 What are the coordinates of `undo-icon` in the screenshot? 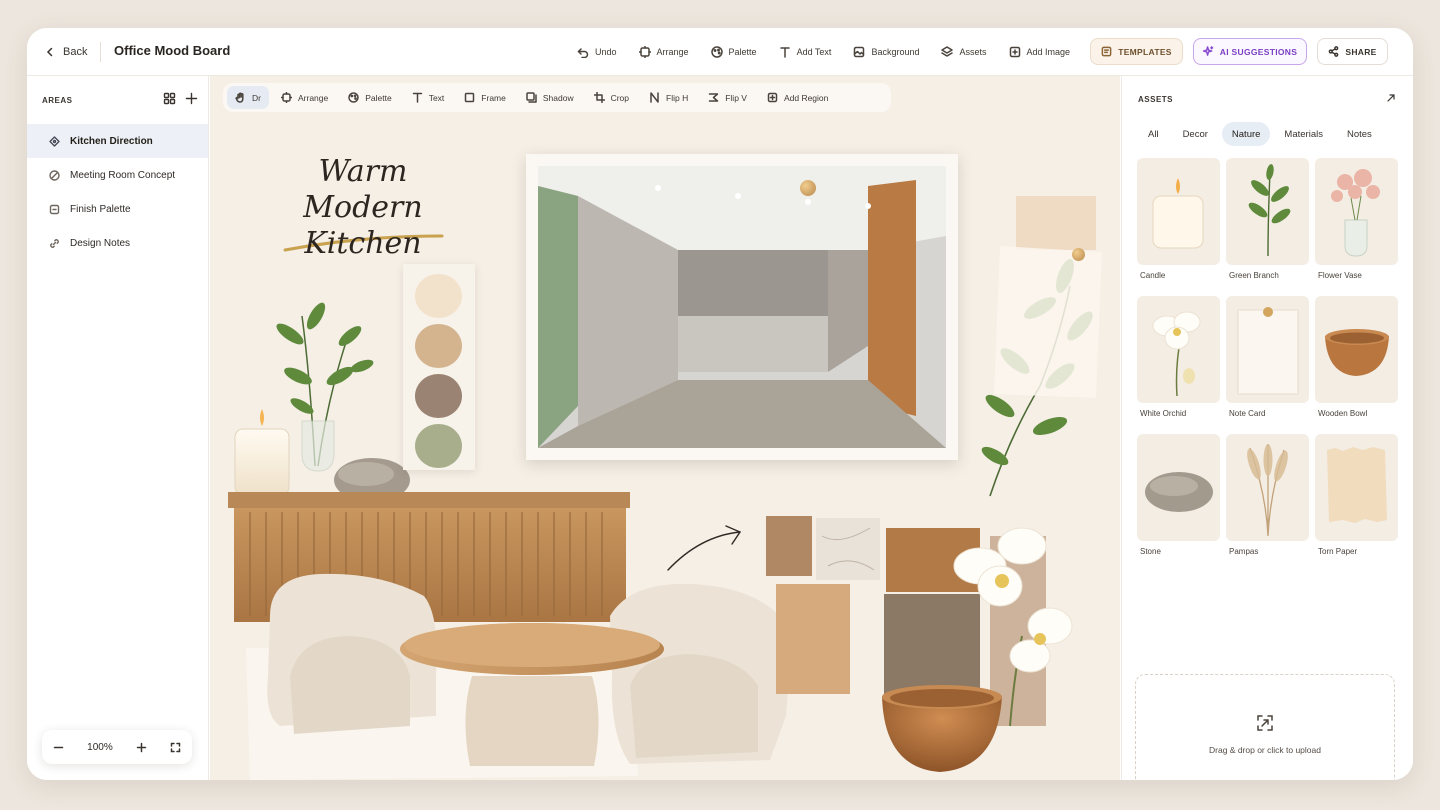 It's located at (583, 53).